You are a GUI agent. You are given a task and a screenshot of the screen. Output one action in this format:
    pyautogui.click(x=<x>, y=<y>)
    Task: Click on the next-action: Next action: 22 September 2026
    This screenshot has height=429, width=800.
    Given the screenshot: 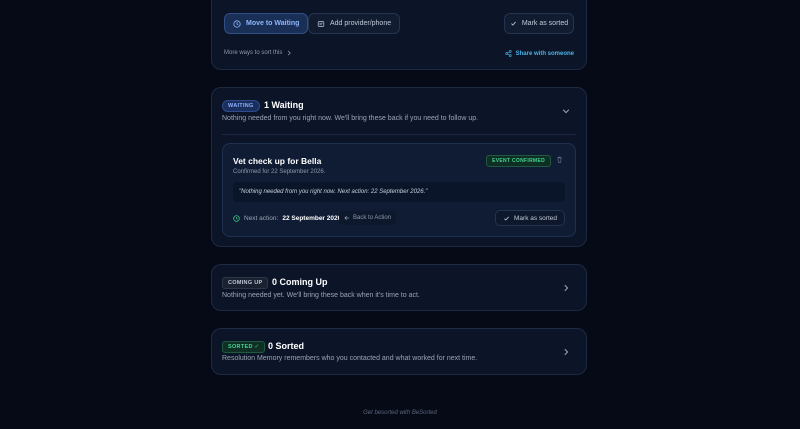 What is the action you would take?
    pyautogui.click(x=287, y=218)
    